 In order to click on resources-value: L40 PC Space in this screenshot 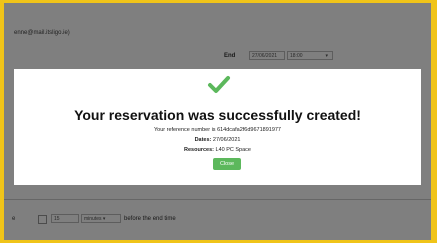, I will do `click(233, 150)`.